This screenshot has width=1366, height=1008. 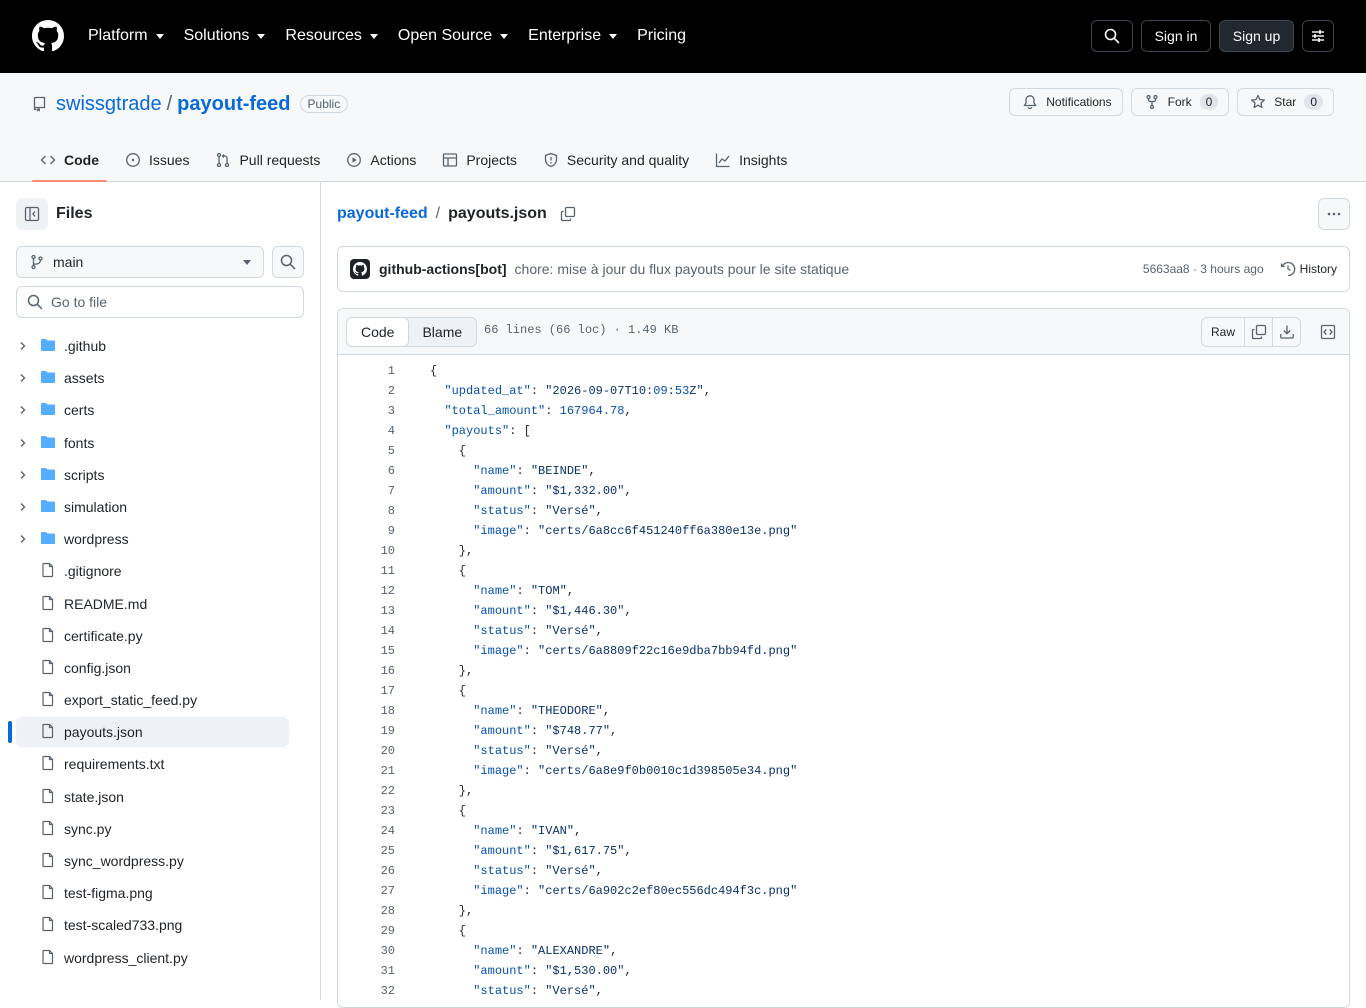 I want to click on line-number: 3, so click(x=366, y=411).